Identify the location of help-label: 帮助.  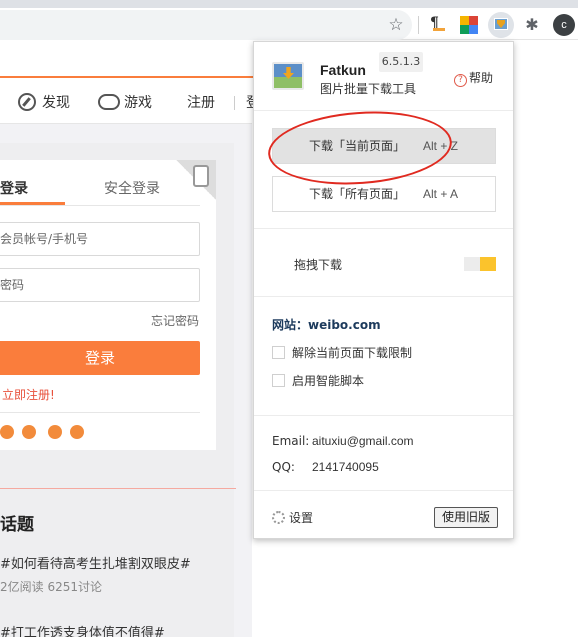
(481, 78).